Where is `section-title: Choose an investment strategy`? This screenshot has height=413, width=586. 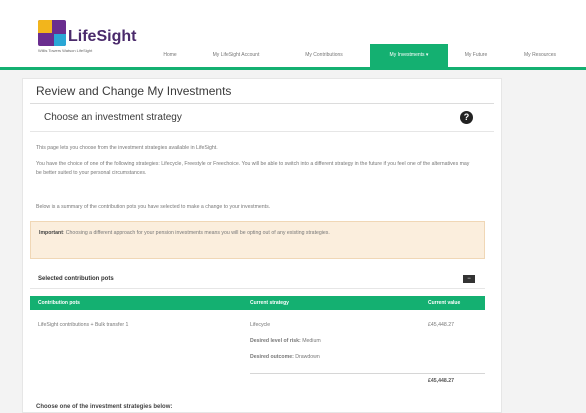 section-title: Choose an investment strategy is located at coordinates (113, 117).